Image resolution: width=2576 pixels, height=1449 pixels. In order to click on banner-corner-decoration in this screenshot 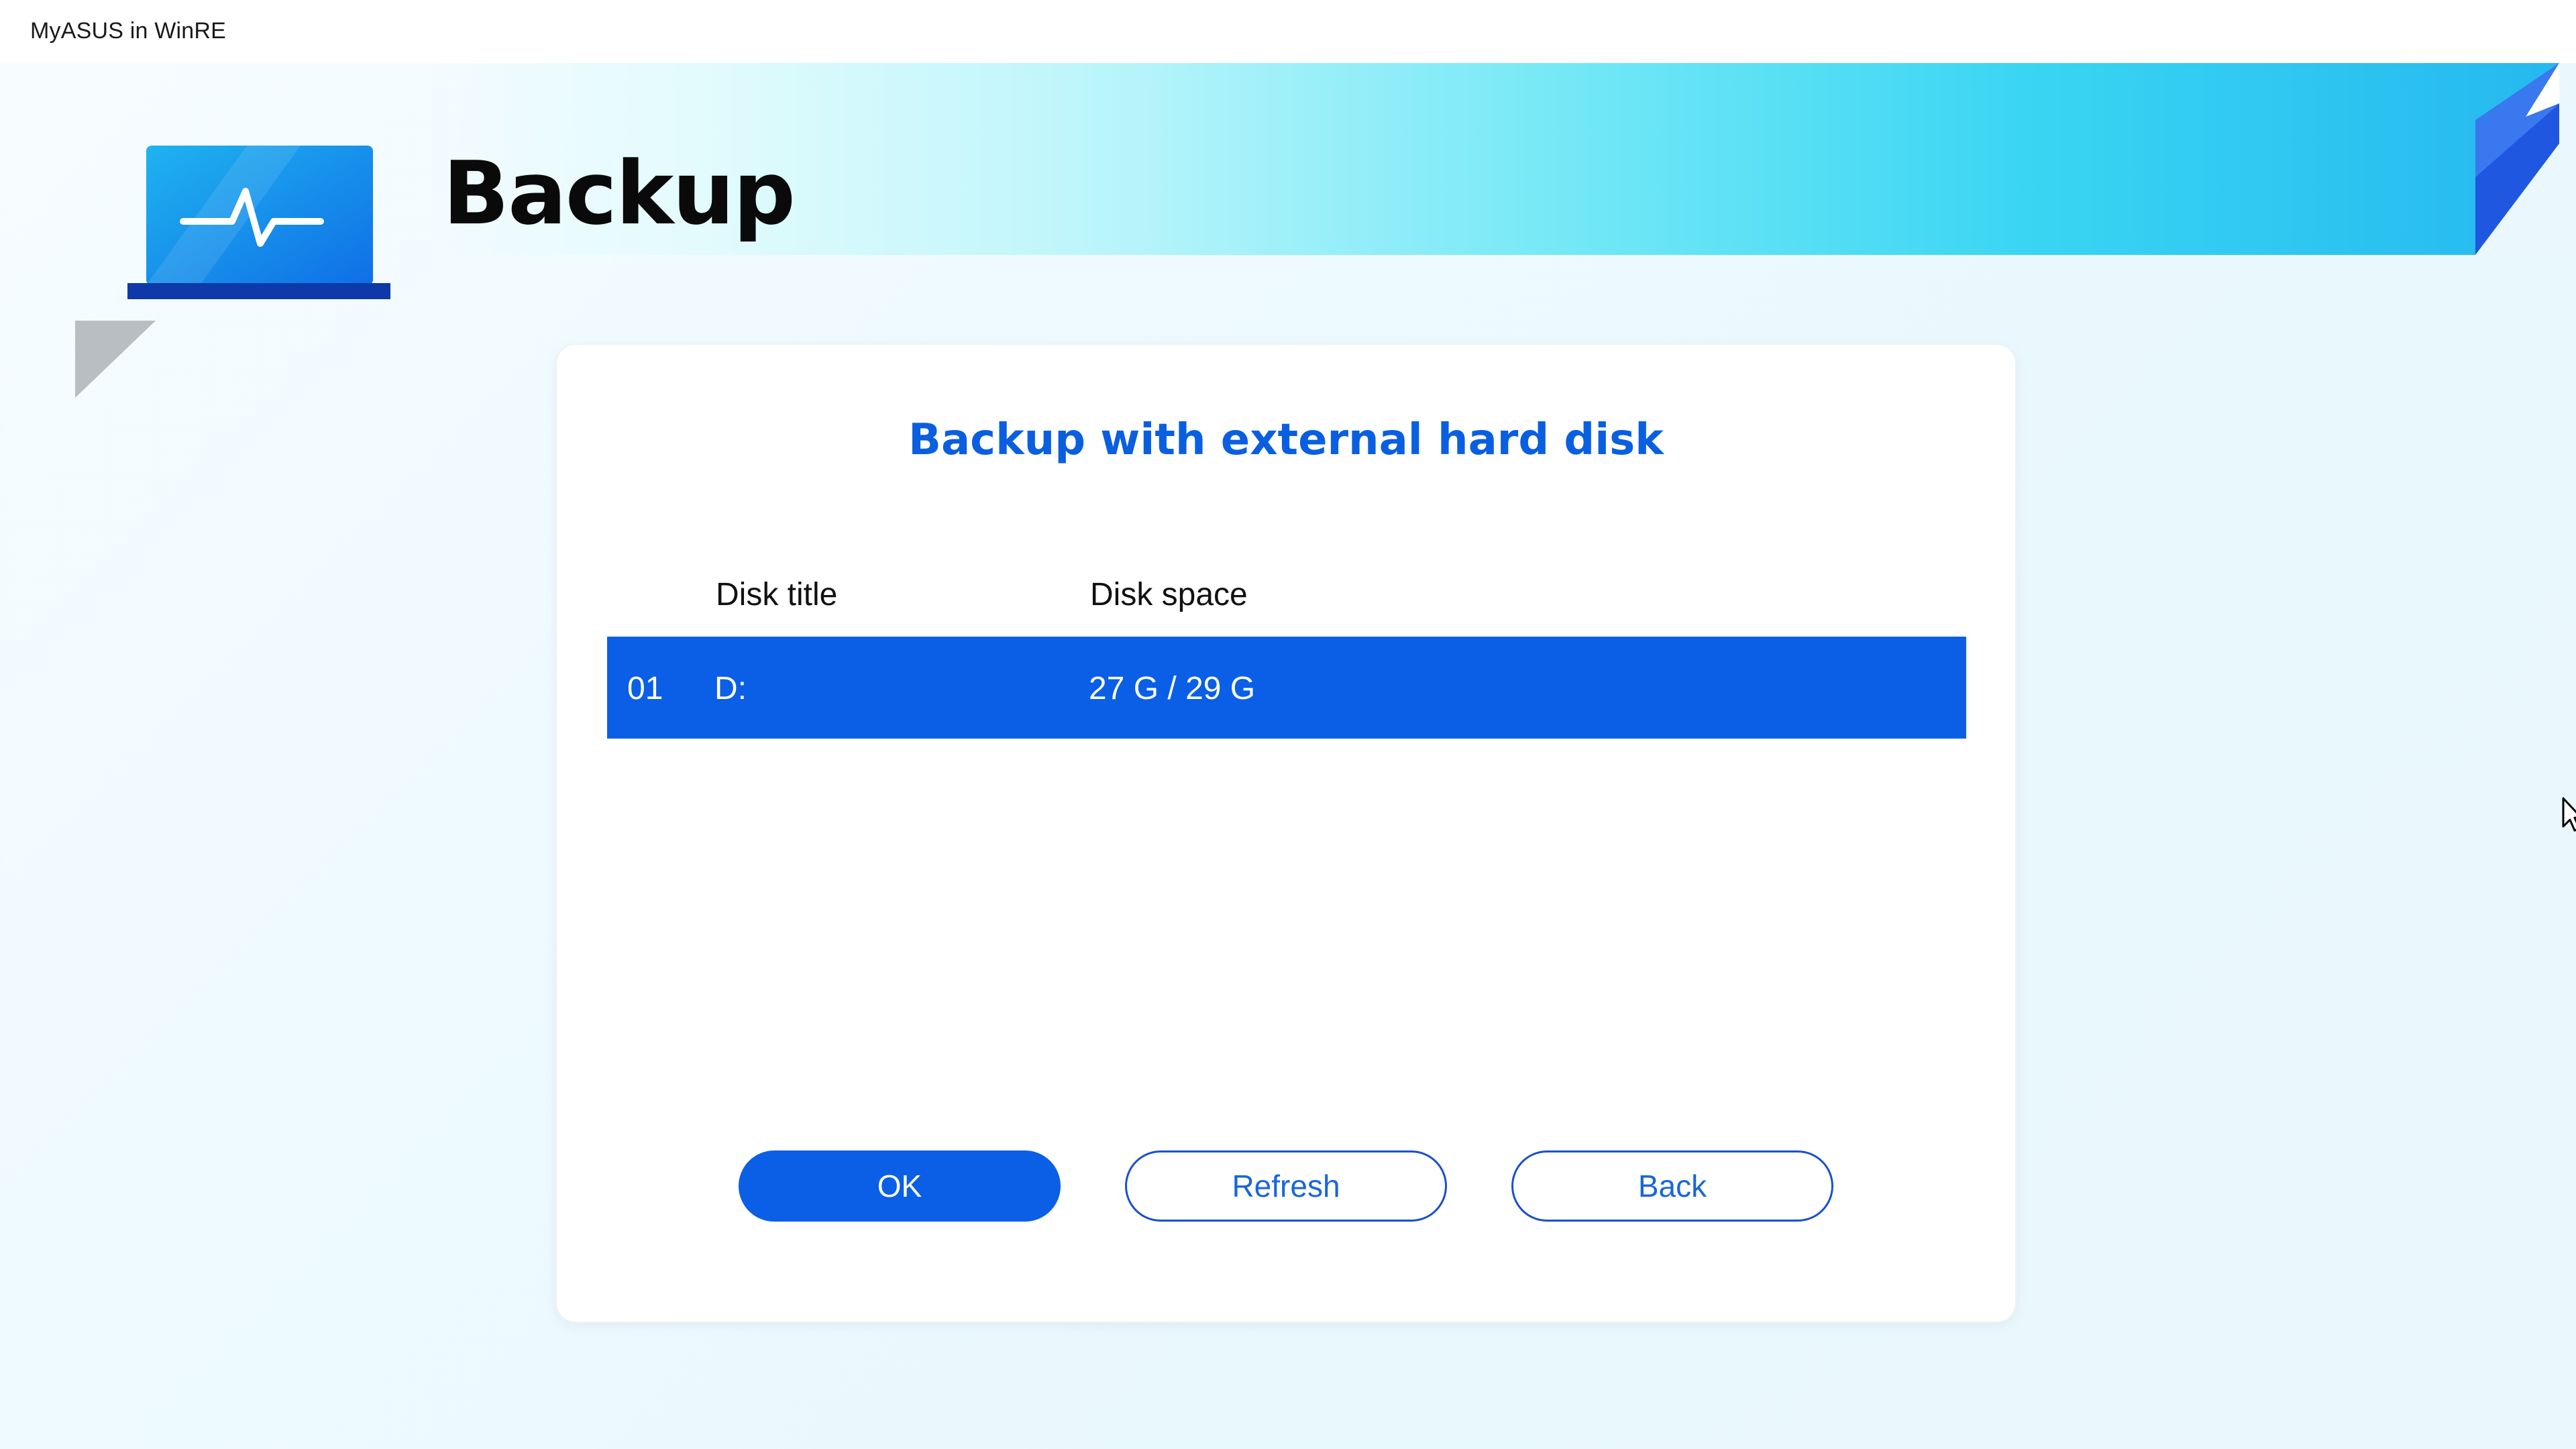, I will do `click(2525, 159)`.